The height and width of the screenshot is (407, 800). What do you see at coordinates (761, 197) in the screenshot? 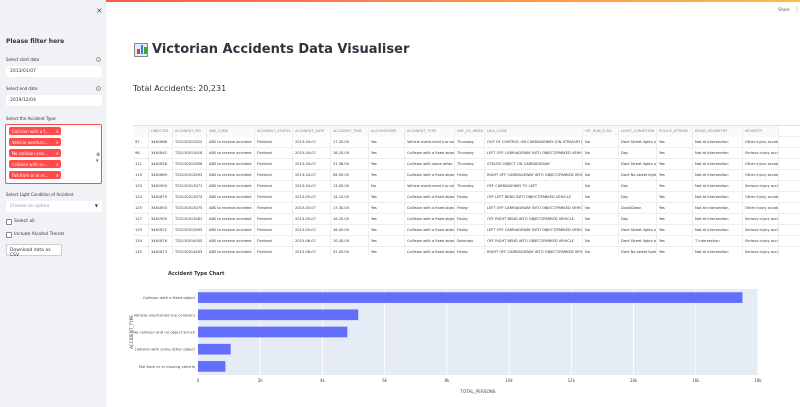
I see `table-cell: Other injury accident` at bounding box center [761, 197].